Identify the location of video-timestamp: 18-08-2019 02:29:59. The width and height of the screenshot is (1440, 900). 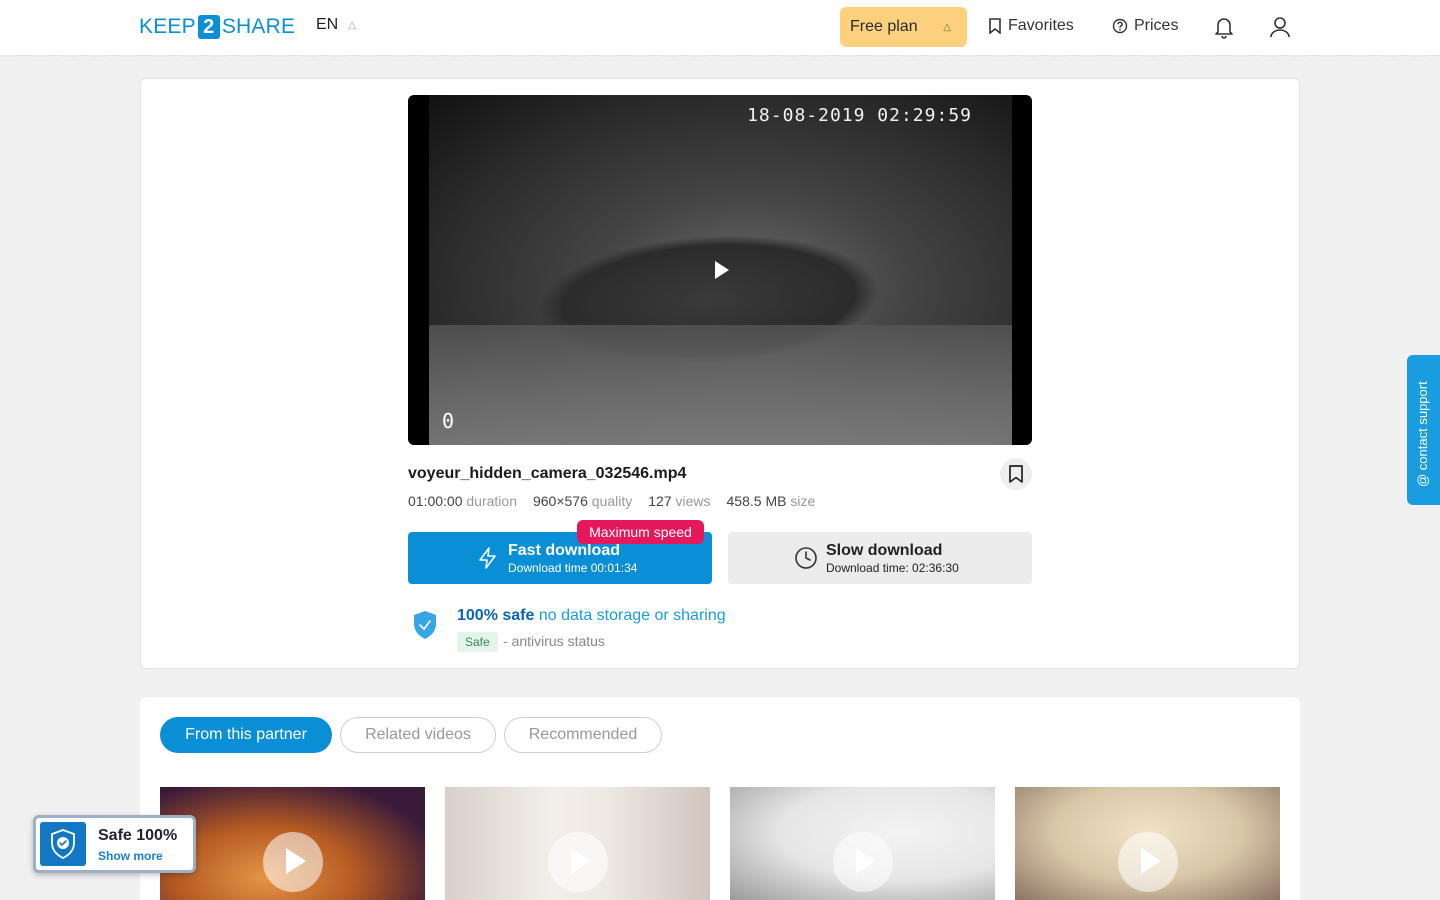
(859, 115).